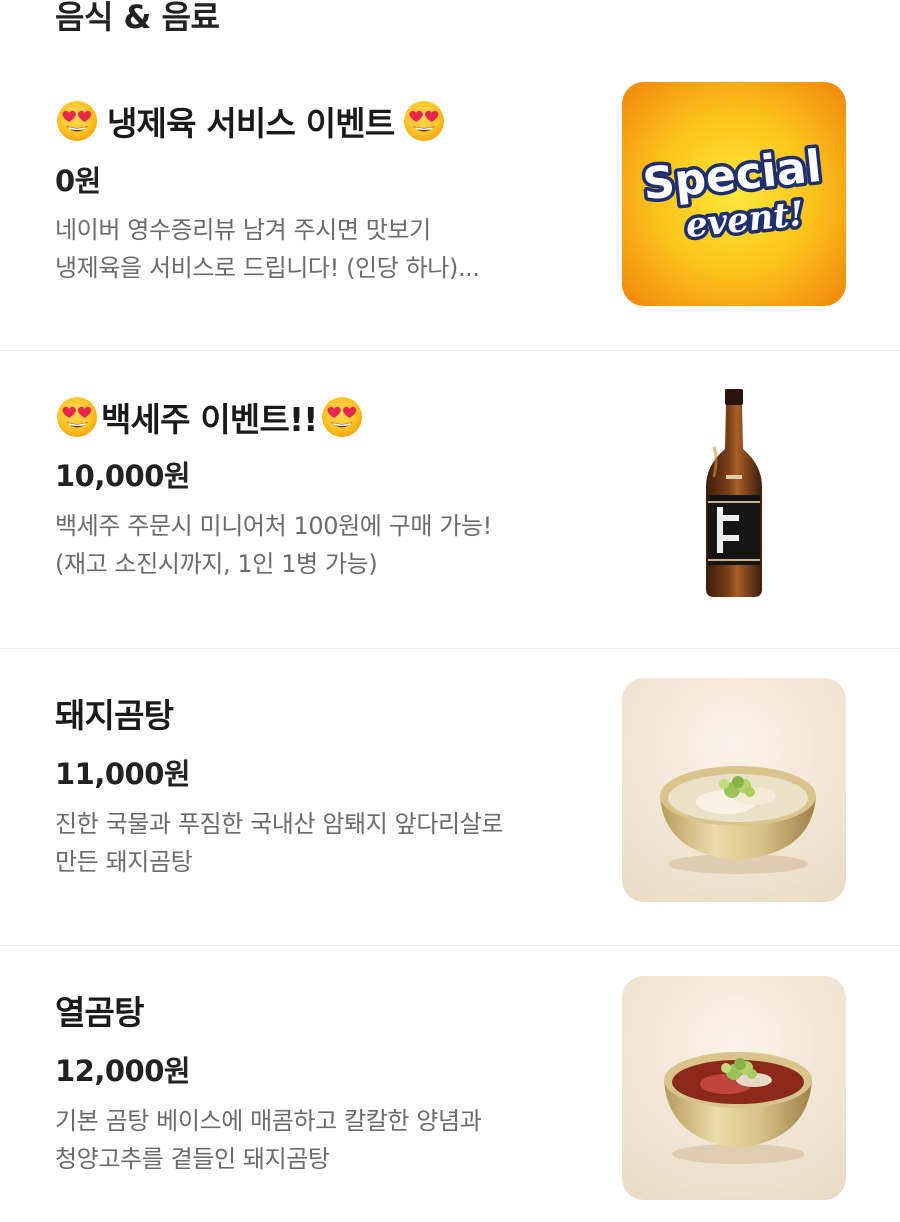 The height and width of the screenshot is (1222, 900). What do you see at coordinates (273, 526) in the screenshot?
I see `item-description-line: 백세주 주문시 미니어처 100원에 구매 가능!` at bounding box center [273, 526].